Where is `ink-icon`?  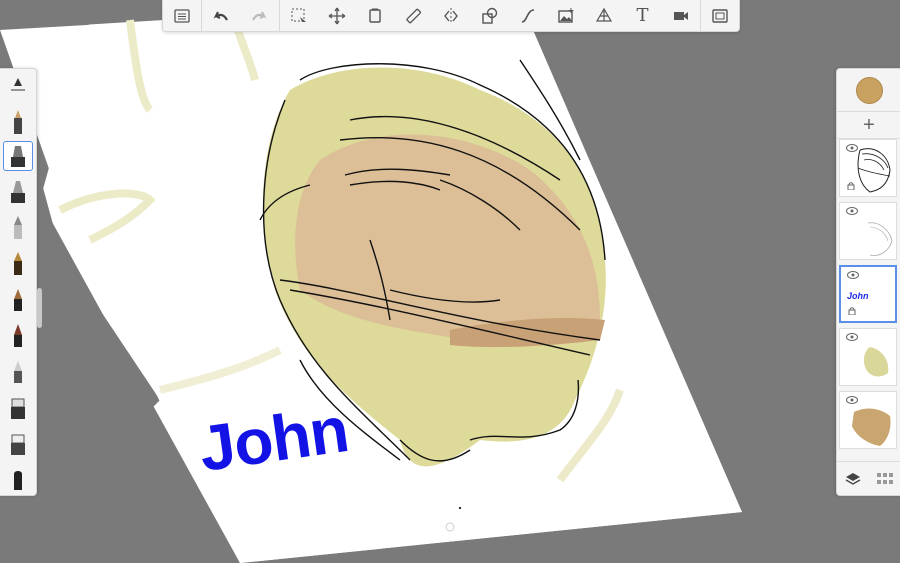
ink-icon is located at coordinates (18, 300).